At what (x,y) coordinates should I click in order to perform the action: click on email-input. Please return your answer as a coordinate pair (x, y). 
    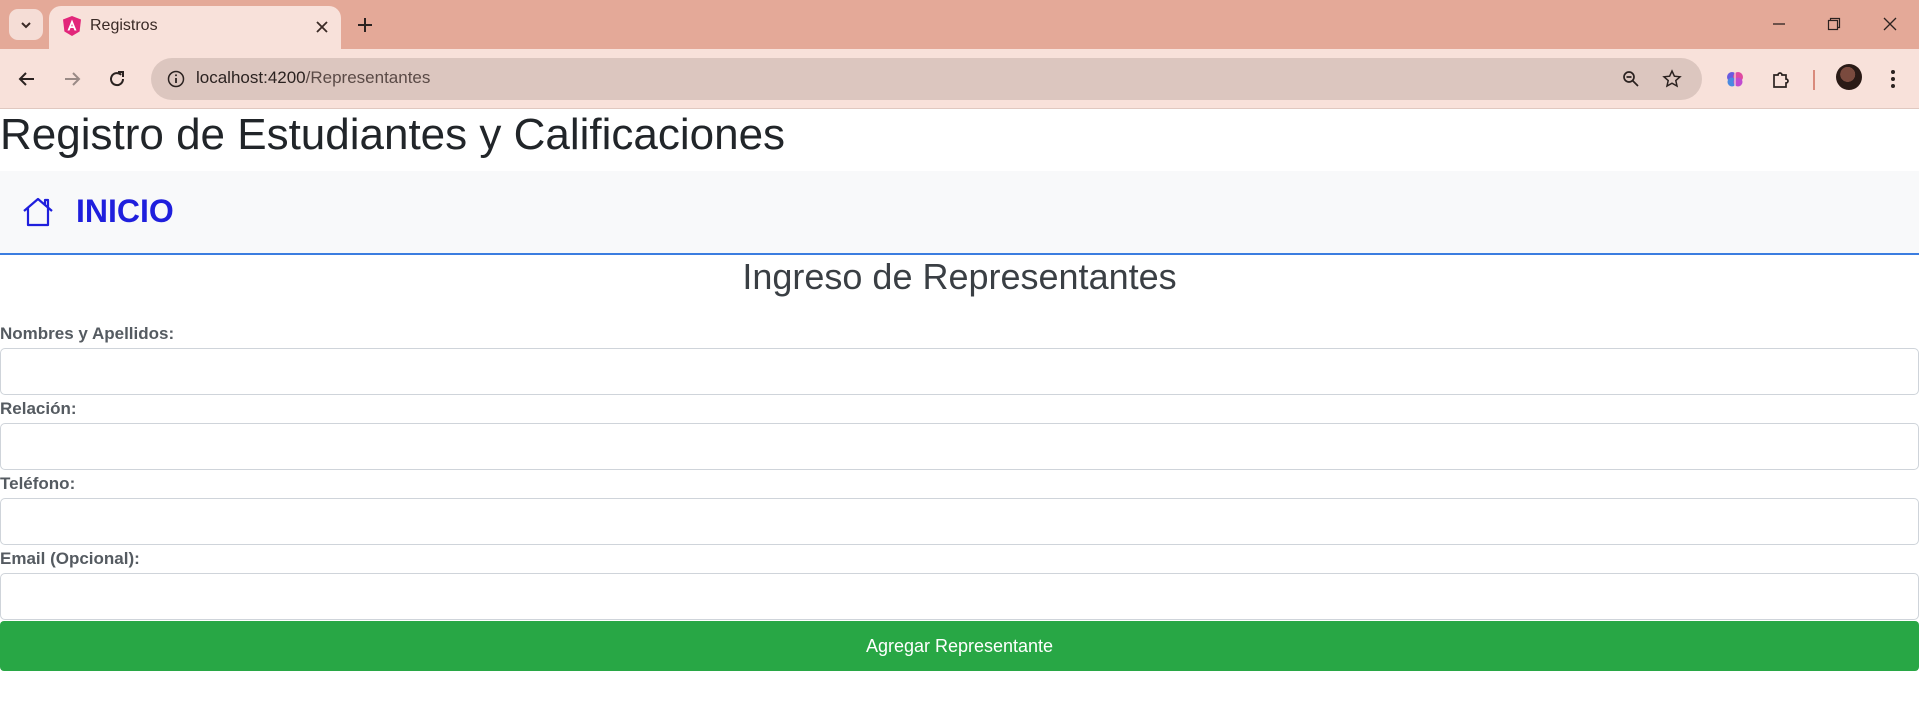
    Looking at the image, I should click on (959, 596).